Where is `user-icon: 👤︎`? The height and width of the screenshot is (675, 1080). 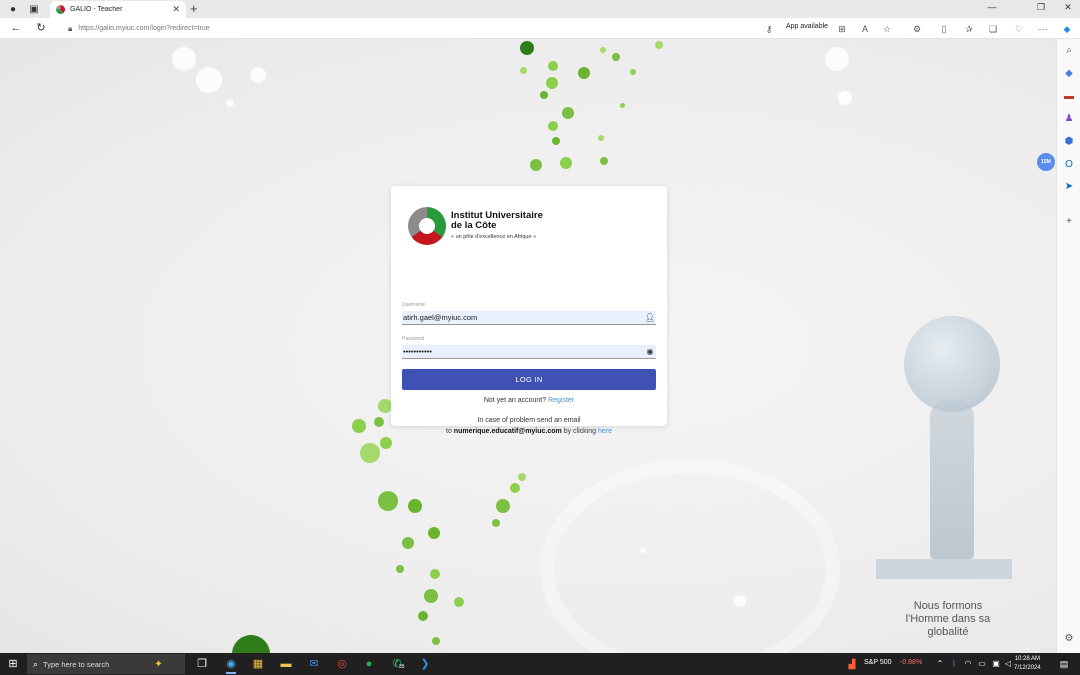 user-icon: 👤︎ is located at coordinates (650, 317).